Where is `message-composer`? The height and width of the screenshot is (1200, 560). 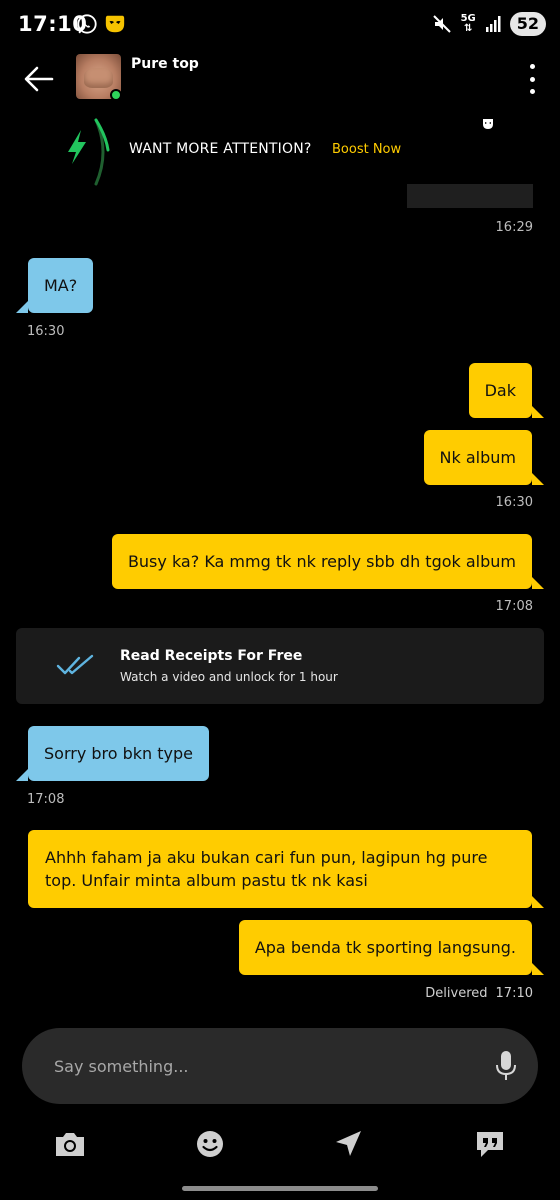
message-composer is located at coordinates (280, 1066).